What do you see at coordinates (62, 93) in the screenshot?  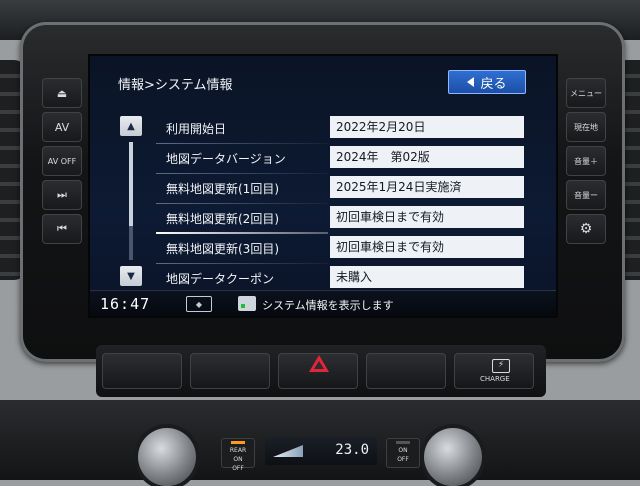 I see `eject-button: ⏏` at bounding box center [62, 93].